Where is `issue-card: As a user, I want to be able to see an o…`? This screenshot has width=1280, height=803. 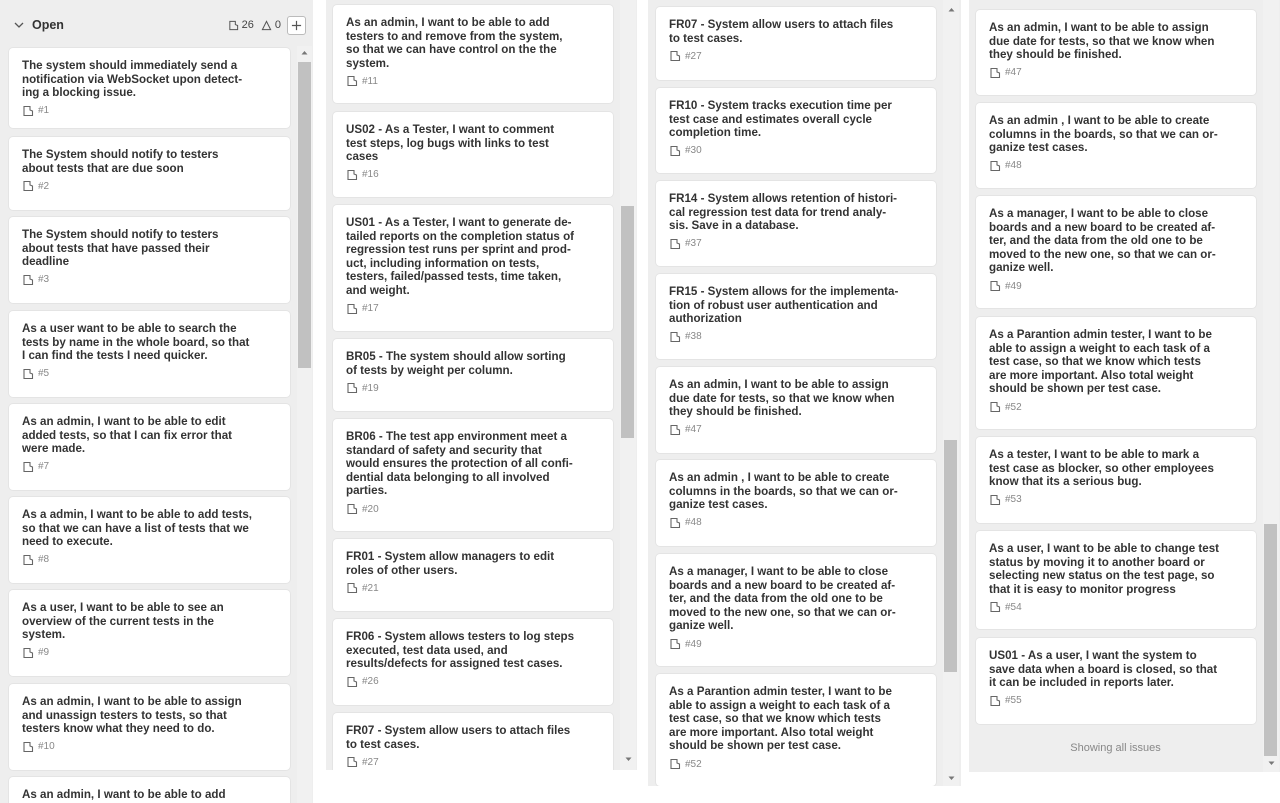
issue-card: As a user, I want to be able to see an o… is located at coordinates (149, 633).